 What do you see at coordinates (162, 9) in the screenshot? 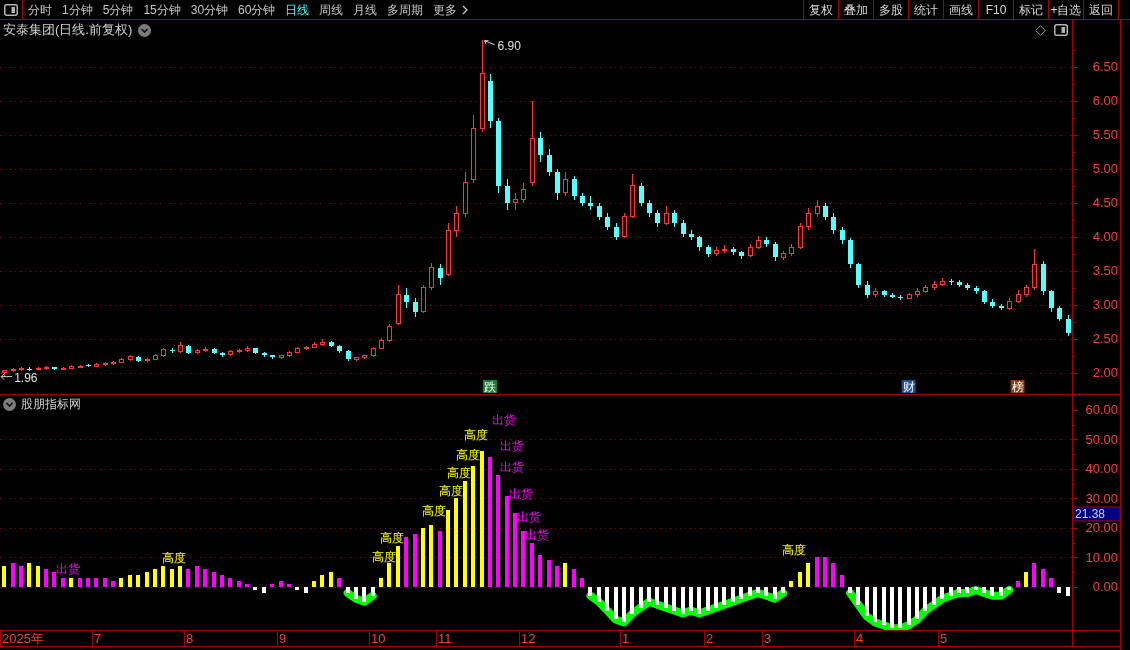
I see `period-tab: 15分钟` at bounding box center [162, 9].